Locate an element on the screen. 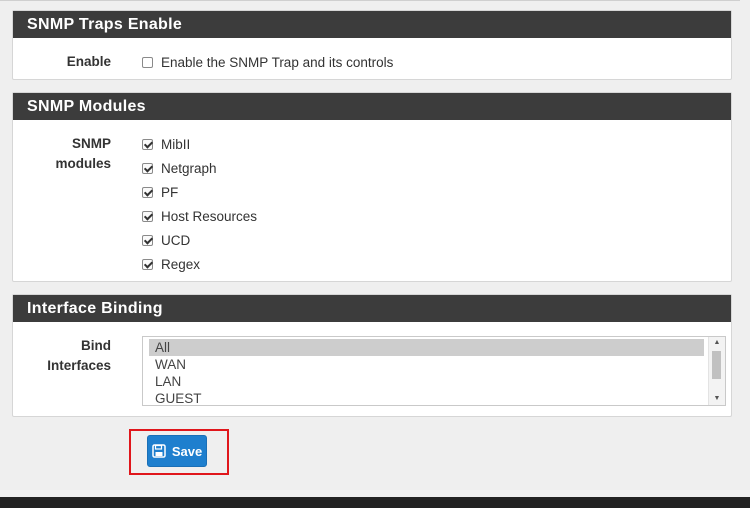  module-item-host-resources: Host Resources is located at coordinates (199, 216).